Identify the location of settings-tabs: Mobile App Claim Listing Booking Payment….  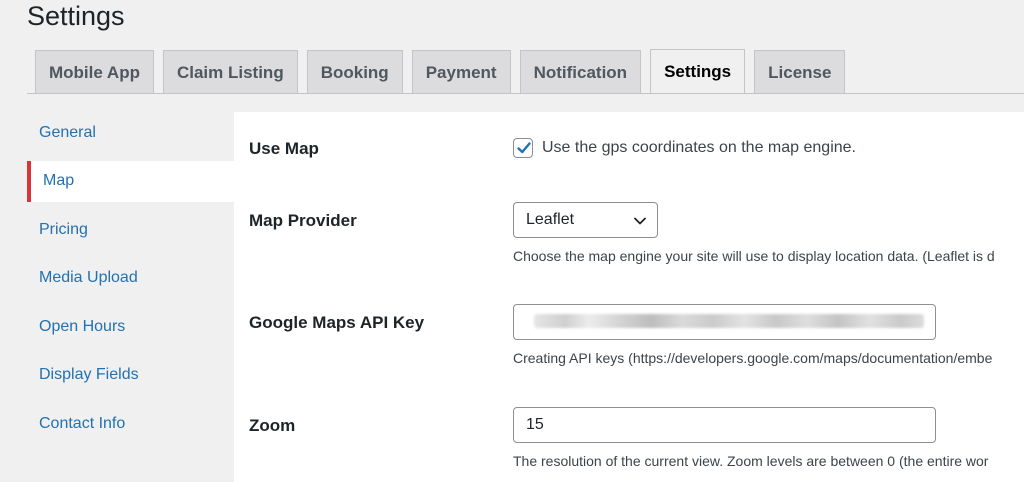
(444, 71).